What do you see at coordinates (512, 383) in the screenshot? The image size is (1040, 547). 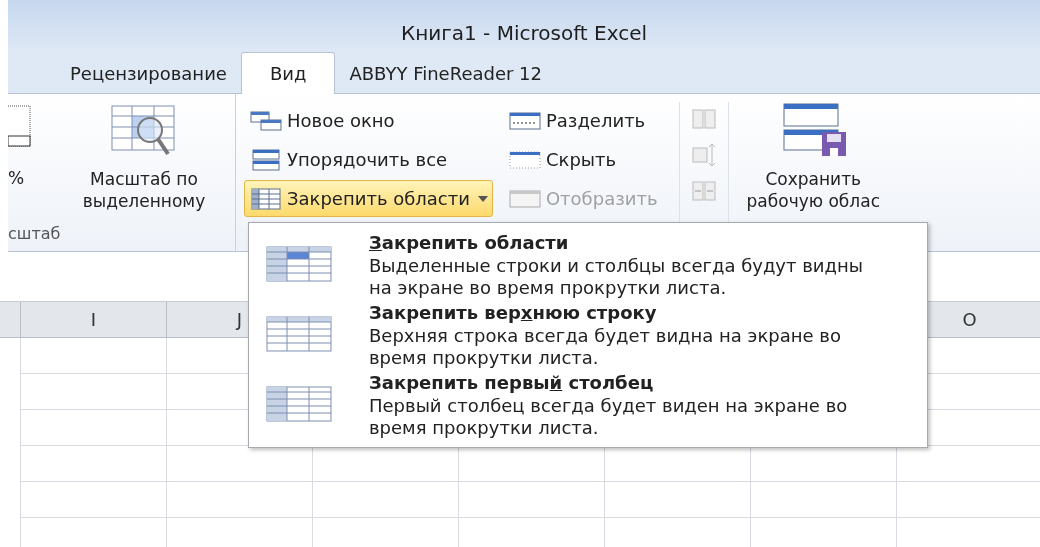 I see `menu-item-title: Закрепить первый столбец` at bounding box center [512, 383].